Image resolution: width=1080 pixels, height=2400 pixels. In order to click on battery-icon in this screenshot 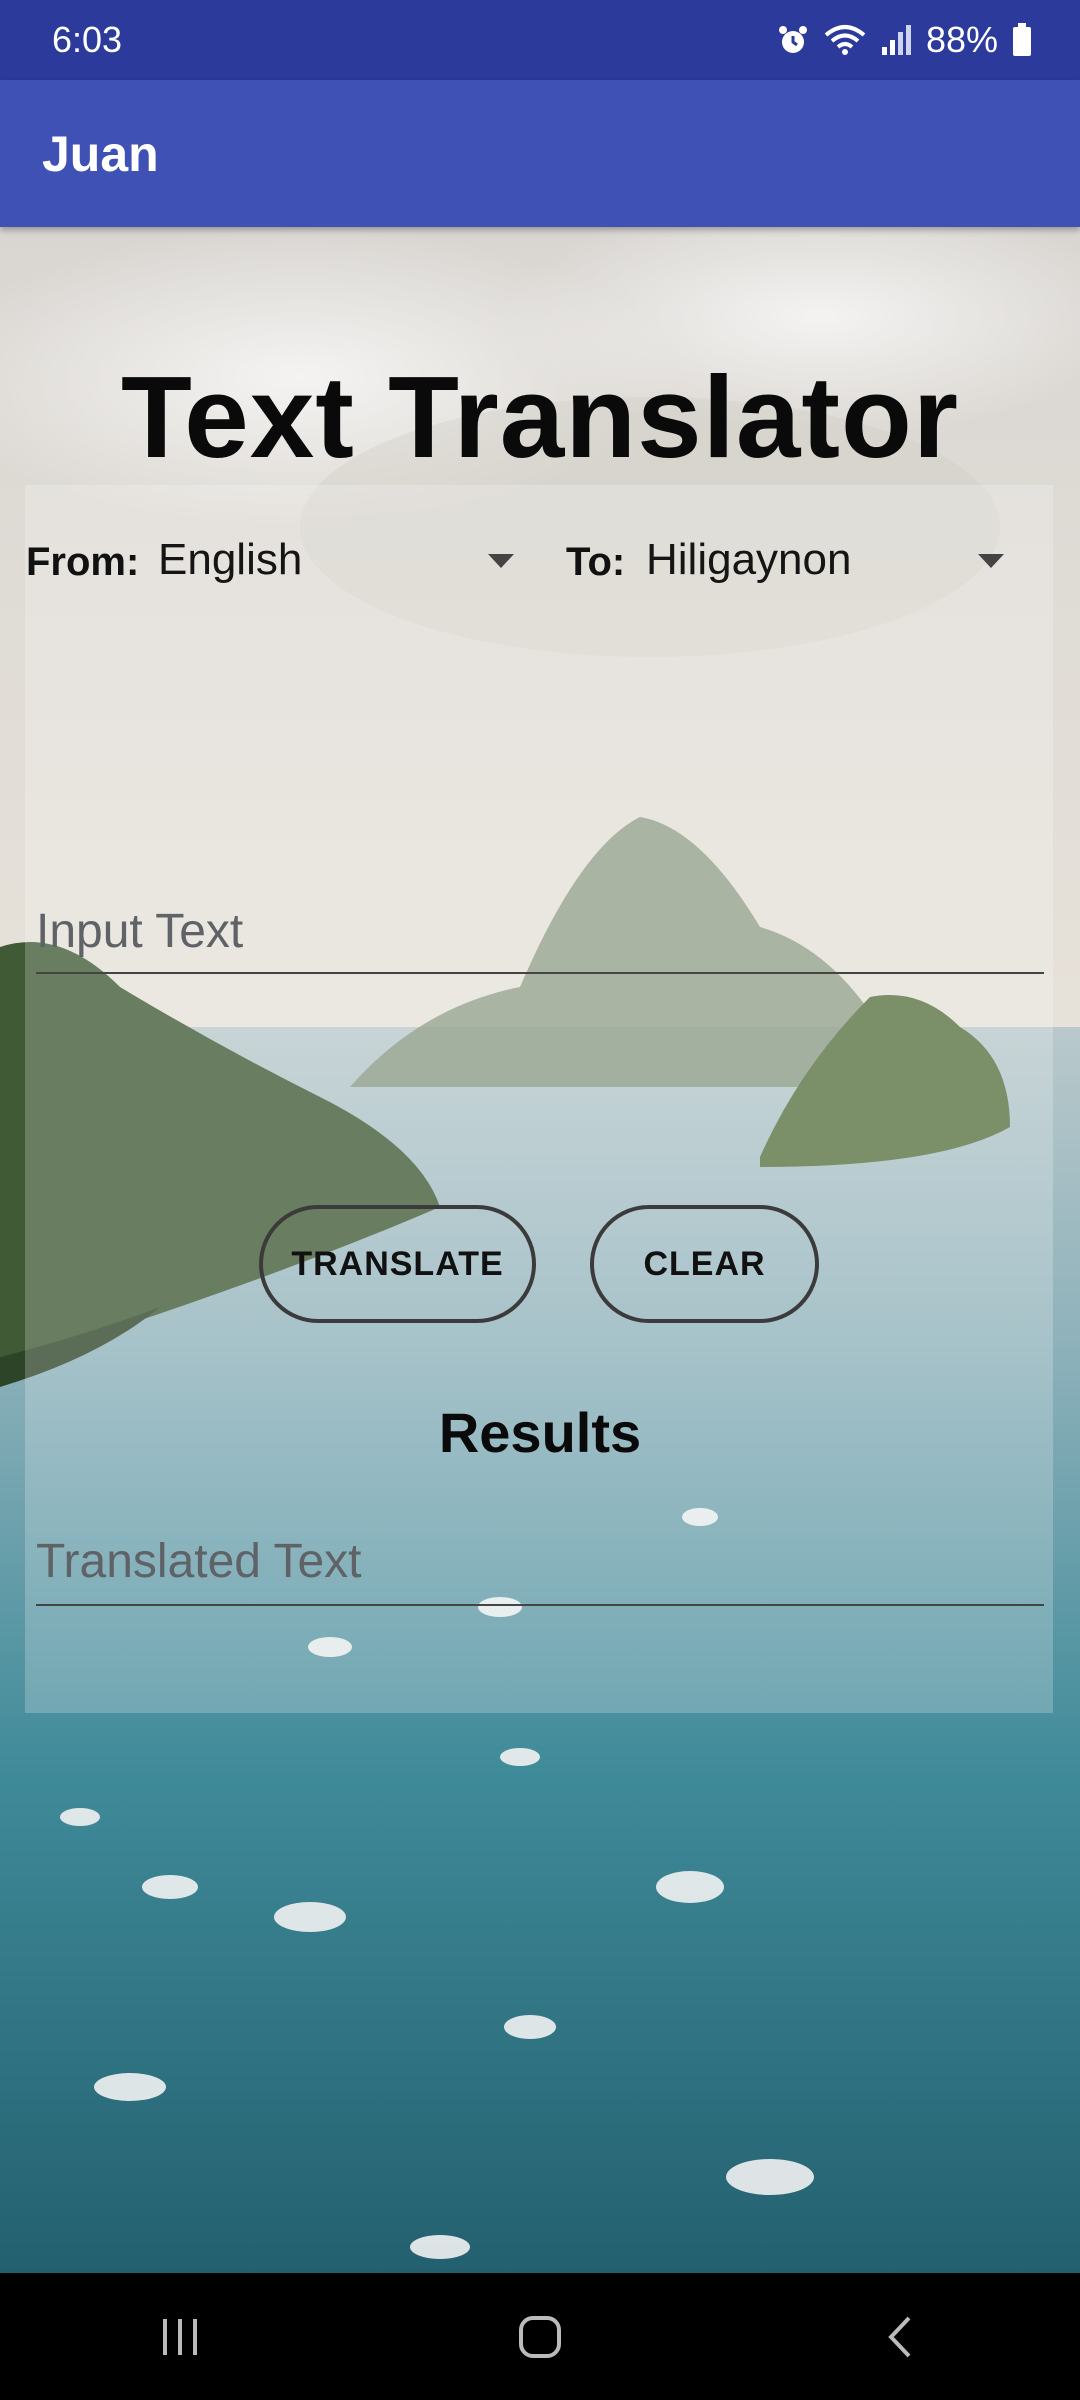, I will do `click(1022, 40)`.